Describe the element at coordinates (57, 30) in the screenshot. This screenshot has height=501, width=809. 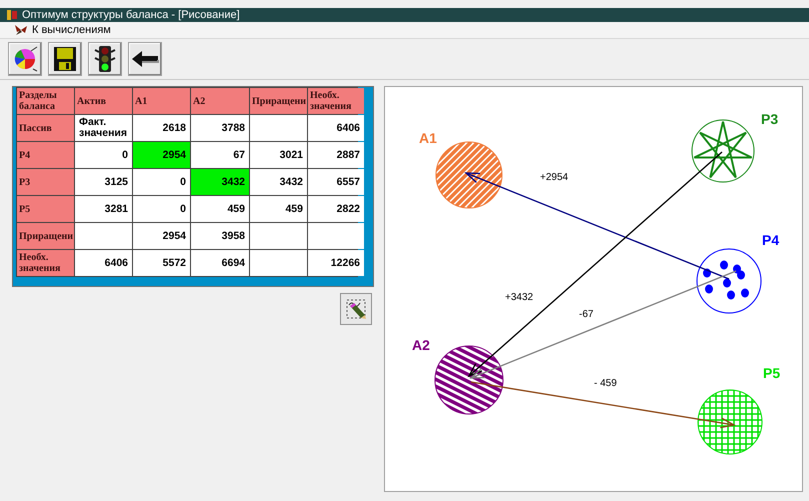
I see `menu-item: К вычислениям` at that location.